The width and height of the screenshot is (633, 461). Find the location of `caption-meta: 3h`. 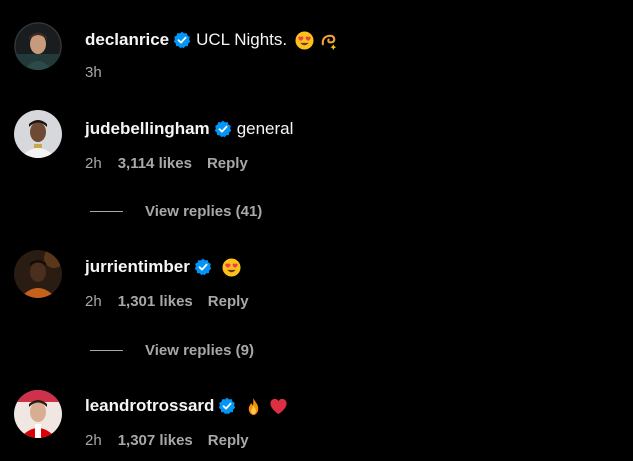

caption-meta: 3h is located at coordinates (93, 72).